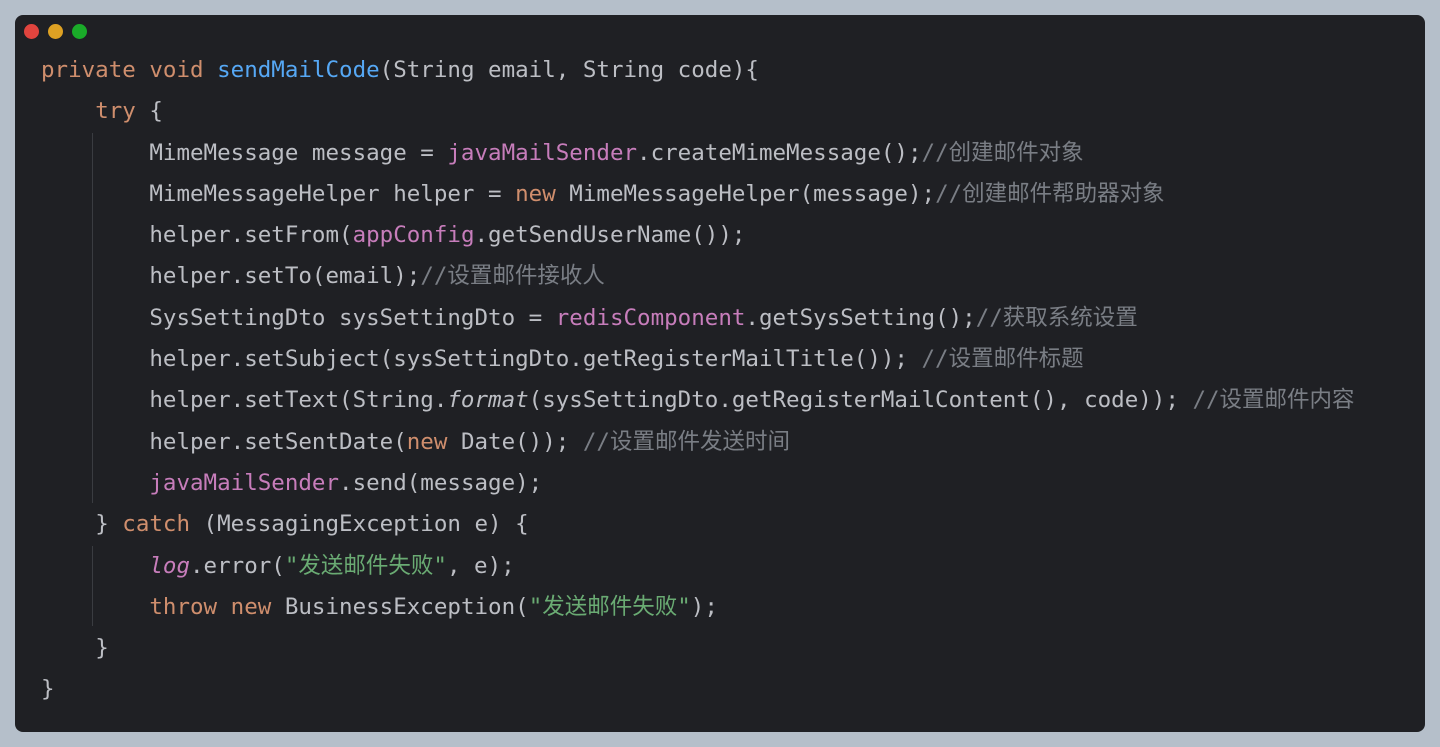  I want to click on code-token: throw, so click(183, 606).